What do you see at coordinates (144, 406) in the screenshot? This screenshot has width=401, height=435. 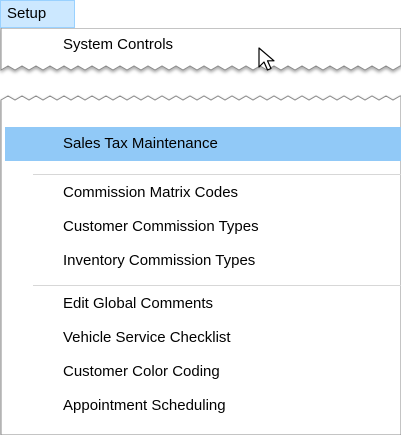 I see `menu-item-appointment-scheduling: Appointment Scheduling` at bounding box center [144, 406].